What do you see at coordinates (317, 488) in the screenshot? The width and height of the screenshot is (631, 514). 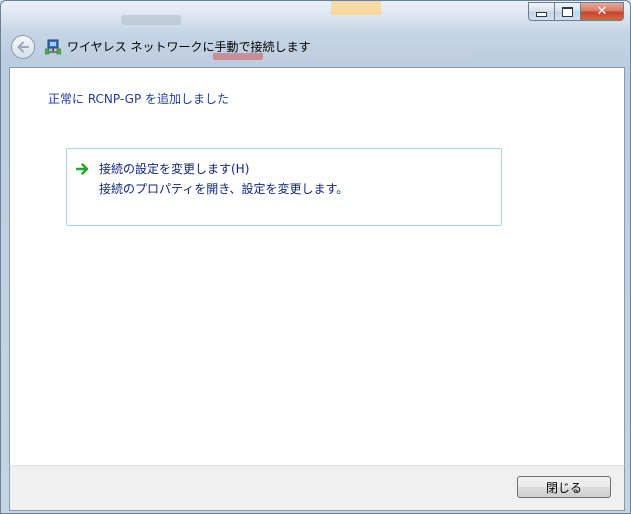 I see `footer-bar: 閉じる` at bounding box center [317, 488].